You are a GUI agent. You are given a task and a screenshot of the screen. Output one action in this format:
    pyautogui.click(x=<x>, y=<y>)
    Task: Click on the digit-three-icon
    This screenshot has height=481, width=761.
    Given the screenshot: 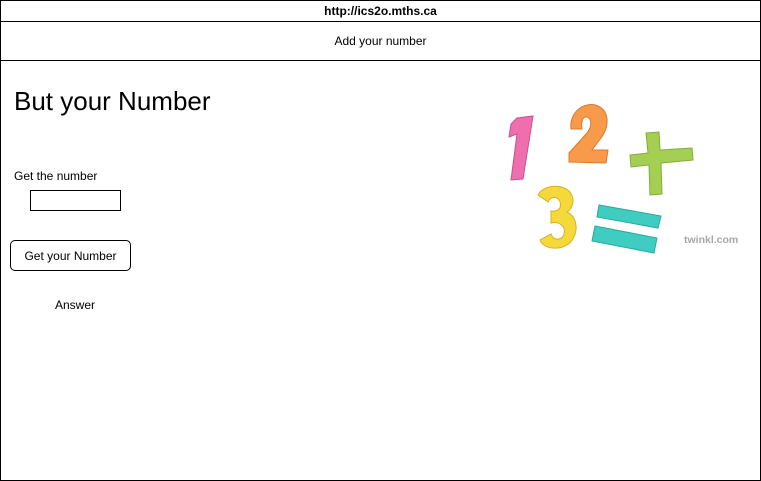 What is the action you would take?
    pyautogui.click(x=557, y=217)
    